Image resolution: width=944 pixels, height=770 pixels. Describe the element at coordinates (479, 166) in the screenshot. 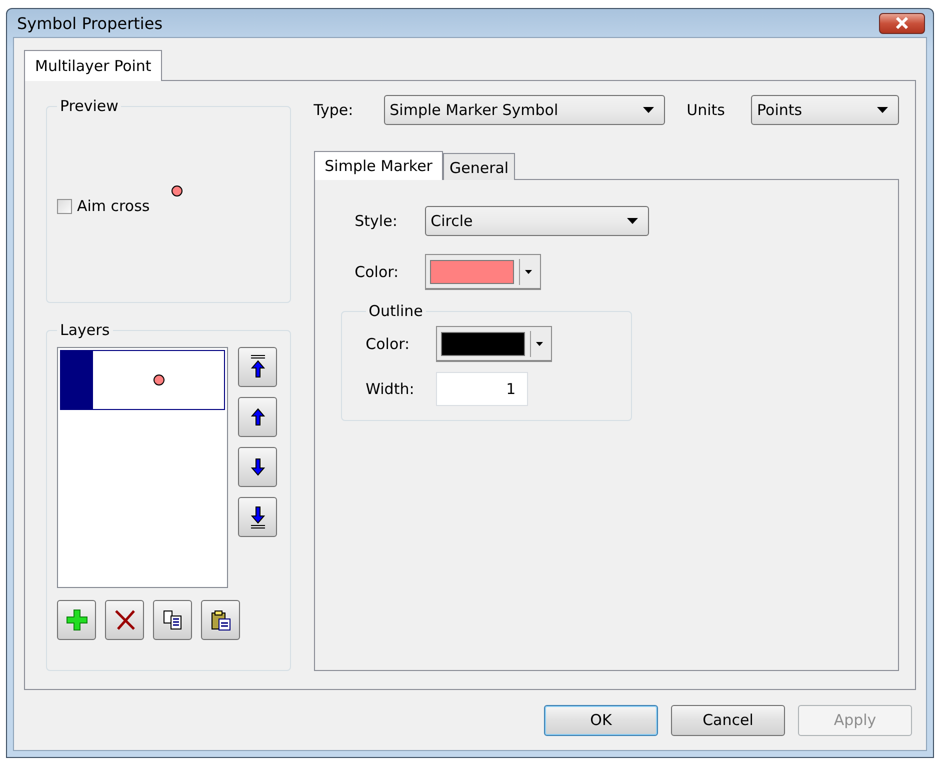

I see `symbol-tab: General` at that location.